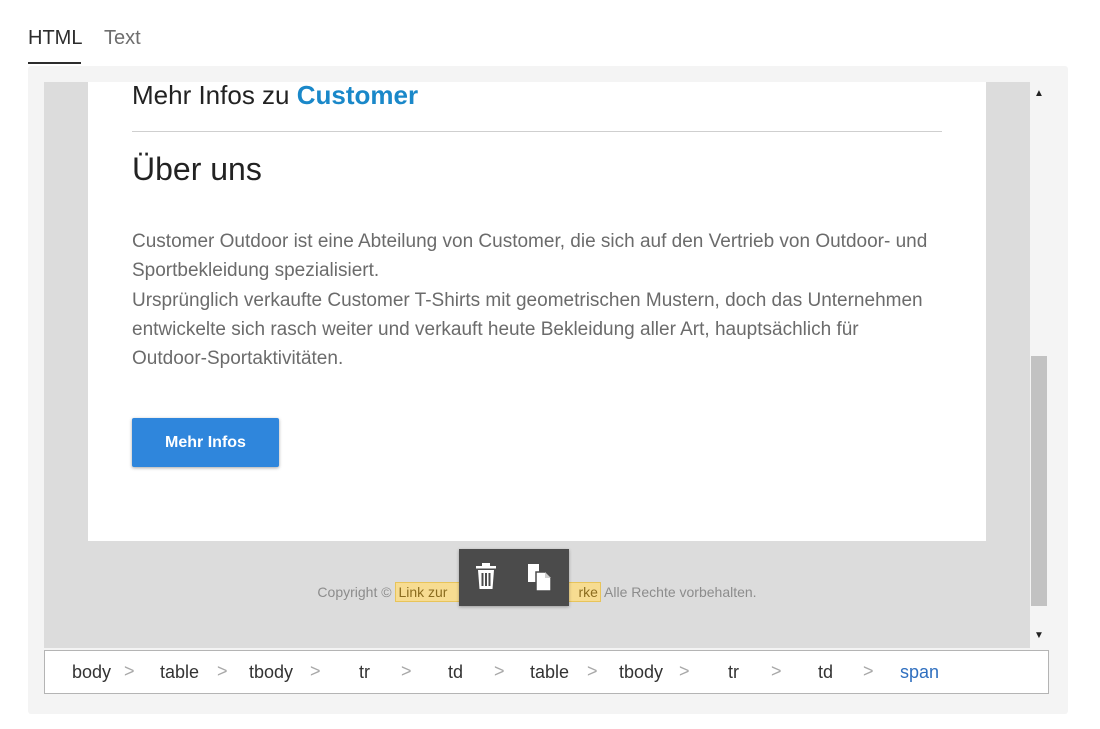 This screenshot has width=1100, height=729. Describe the element at coordinates (91, 672) in the screenshot. I see `breadcrumb-body: body` at that location.